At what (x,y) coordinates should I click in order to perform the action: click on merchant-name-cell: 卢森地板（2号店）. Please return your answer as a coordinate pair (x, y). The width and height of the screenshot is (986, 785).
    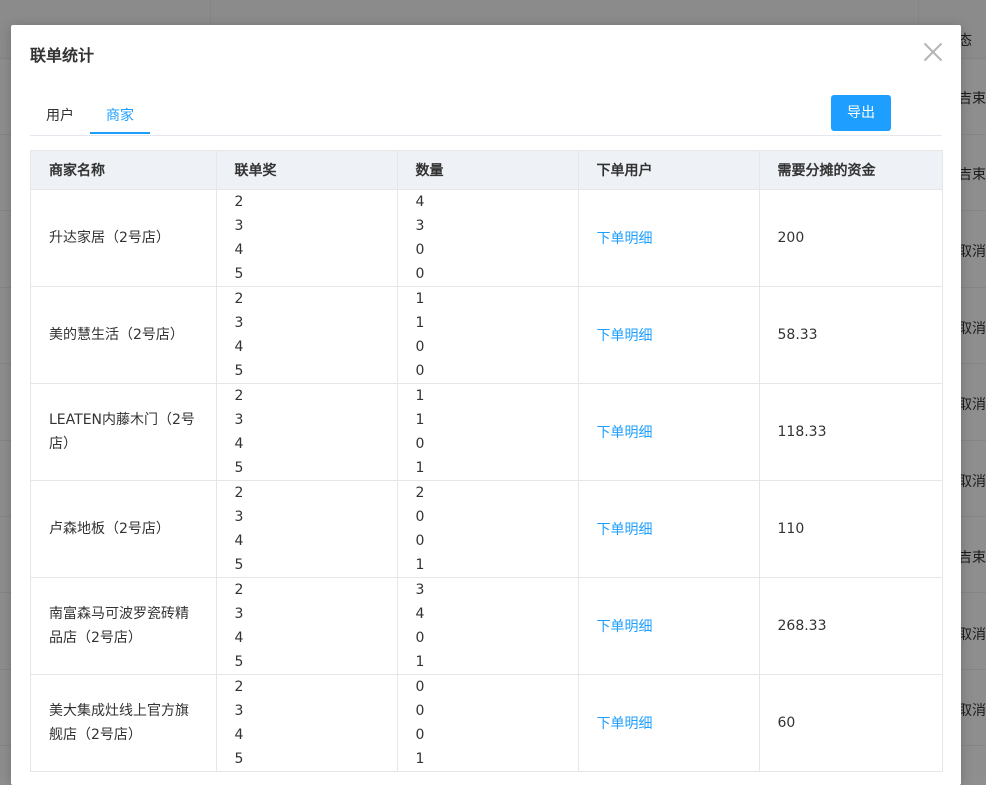
    Looking at the image, I should click on (124, 529).